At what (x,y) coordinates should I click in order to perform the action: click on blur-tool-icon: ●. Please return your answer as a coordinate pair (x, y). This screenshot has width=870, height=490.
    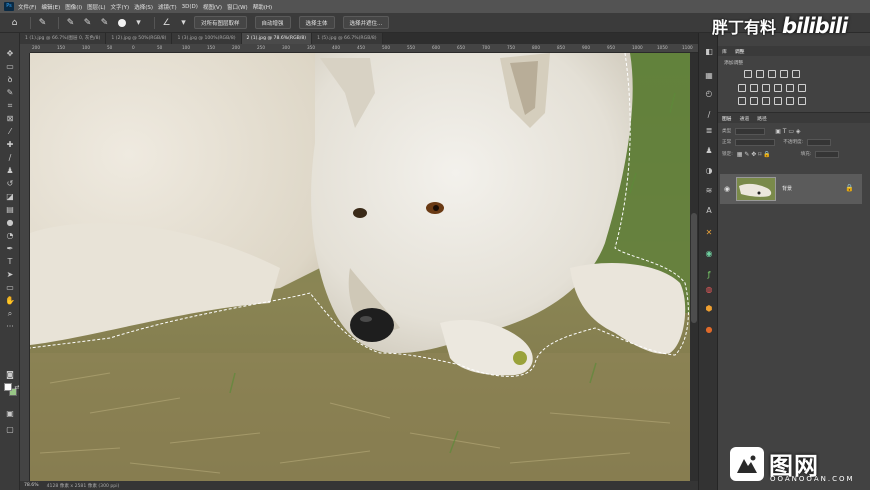
    Looking at the image, I should click on (10, 223).